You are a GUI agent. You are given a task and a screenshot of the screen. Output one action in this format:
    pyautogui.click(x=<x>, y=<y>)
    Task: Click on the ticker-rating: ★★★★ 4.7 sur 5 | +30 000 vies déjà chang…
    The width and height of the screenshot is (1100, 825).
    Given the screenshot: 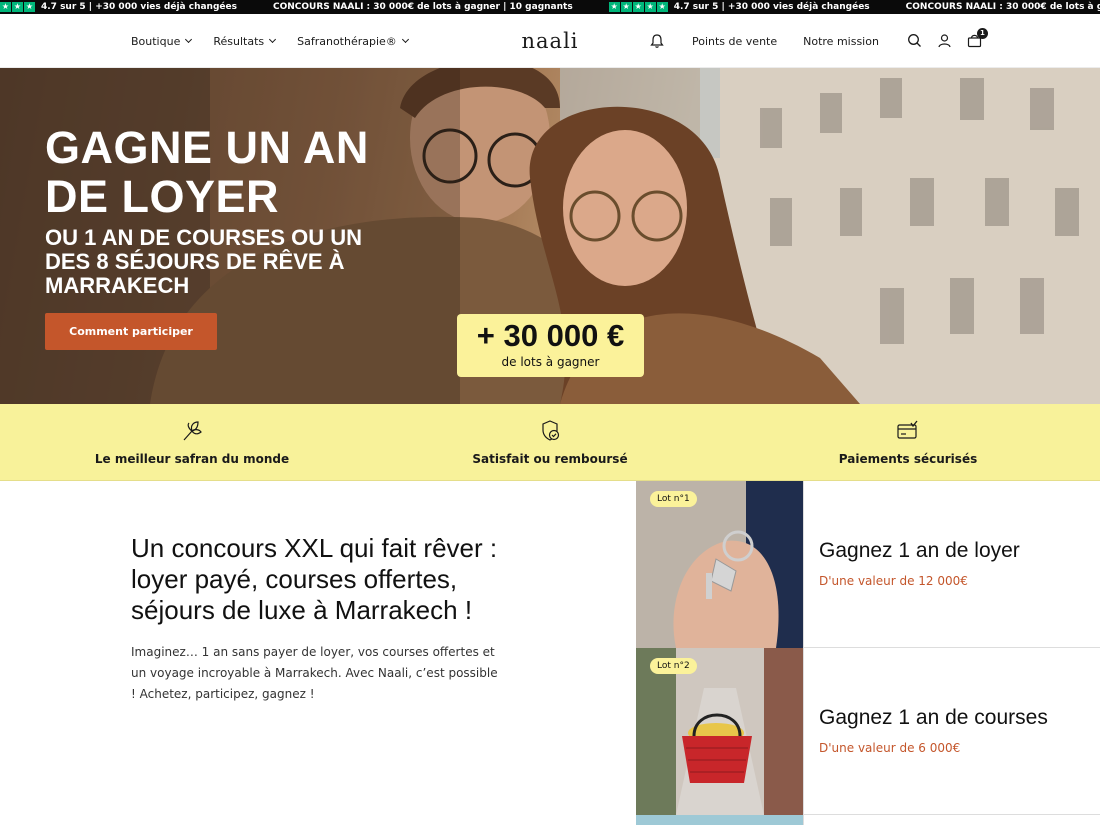 What is the action you would take?
    pyautogui.click(x=136, y=7)
    